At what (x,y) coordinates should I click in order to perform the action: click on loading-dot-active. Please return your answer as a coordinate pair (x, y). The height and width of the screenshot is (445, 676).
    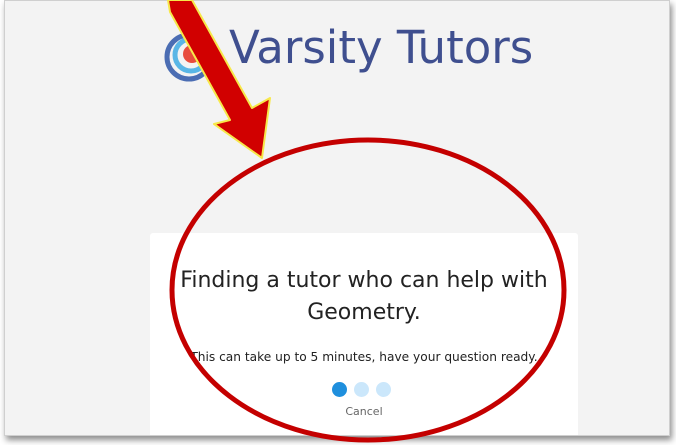
    Looking at the image, I should click on (339, 389).